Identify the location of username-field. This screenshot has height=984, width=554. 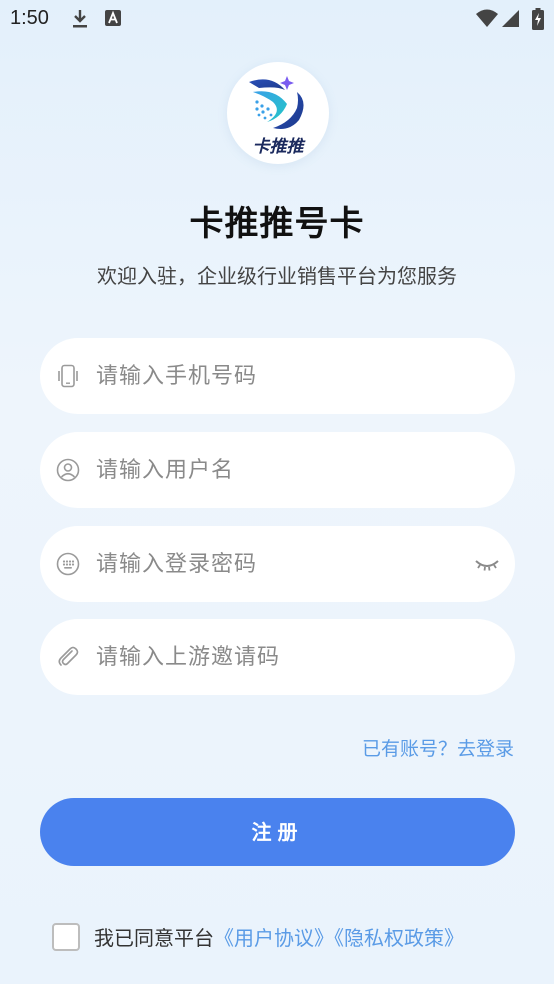
(277, 470).